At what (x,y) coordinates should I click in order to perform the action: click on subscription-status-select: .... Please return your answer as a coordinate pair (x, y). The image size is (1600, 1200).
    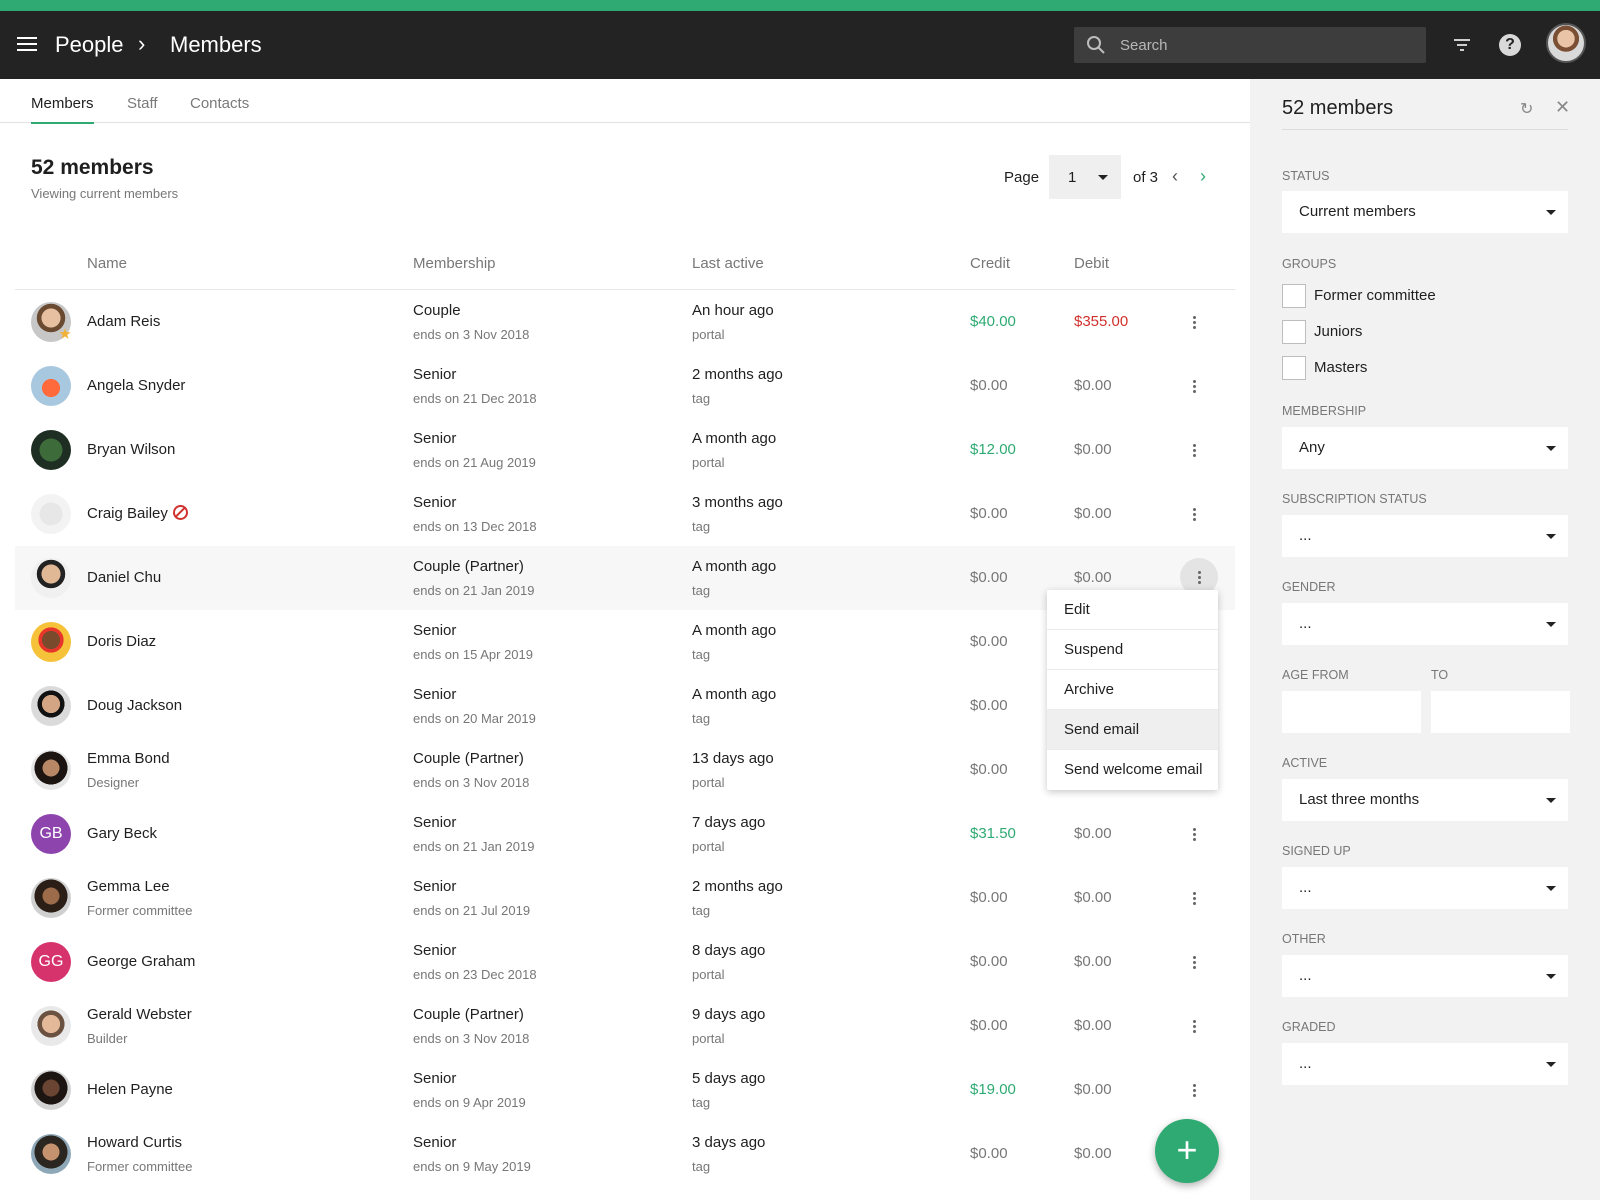
    Looking at the image, I should click on (1425, 536).